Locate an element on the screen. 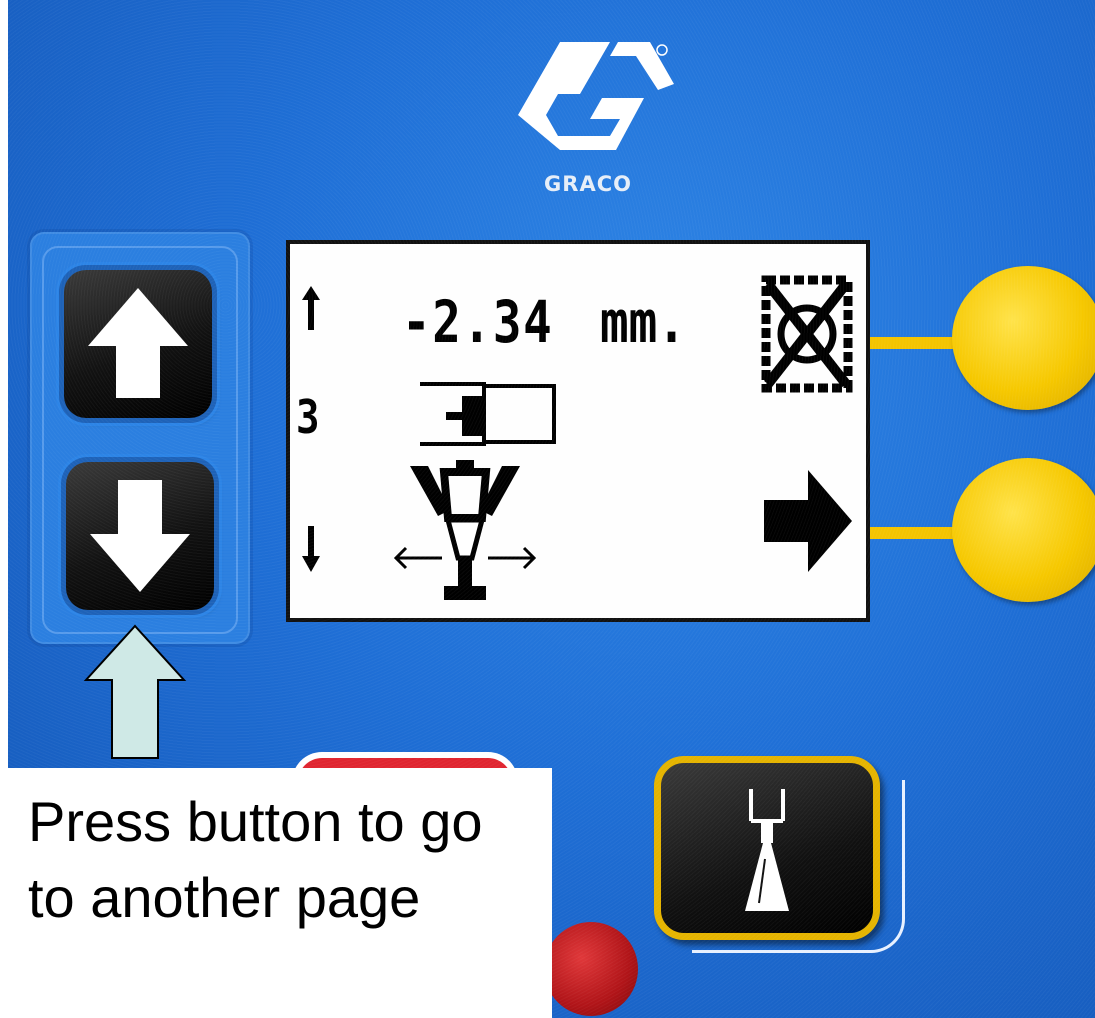  callout-pointer-icon is located at coordinates (135, 691).